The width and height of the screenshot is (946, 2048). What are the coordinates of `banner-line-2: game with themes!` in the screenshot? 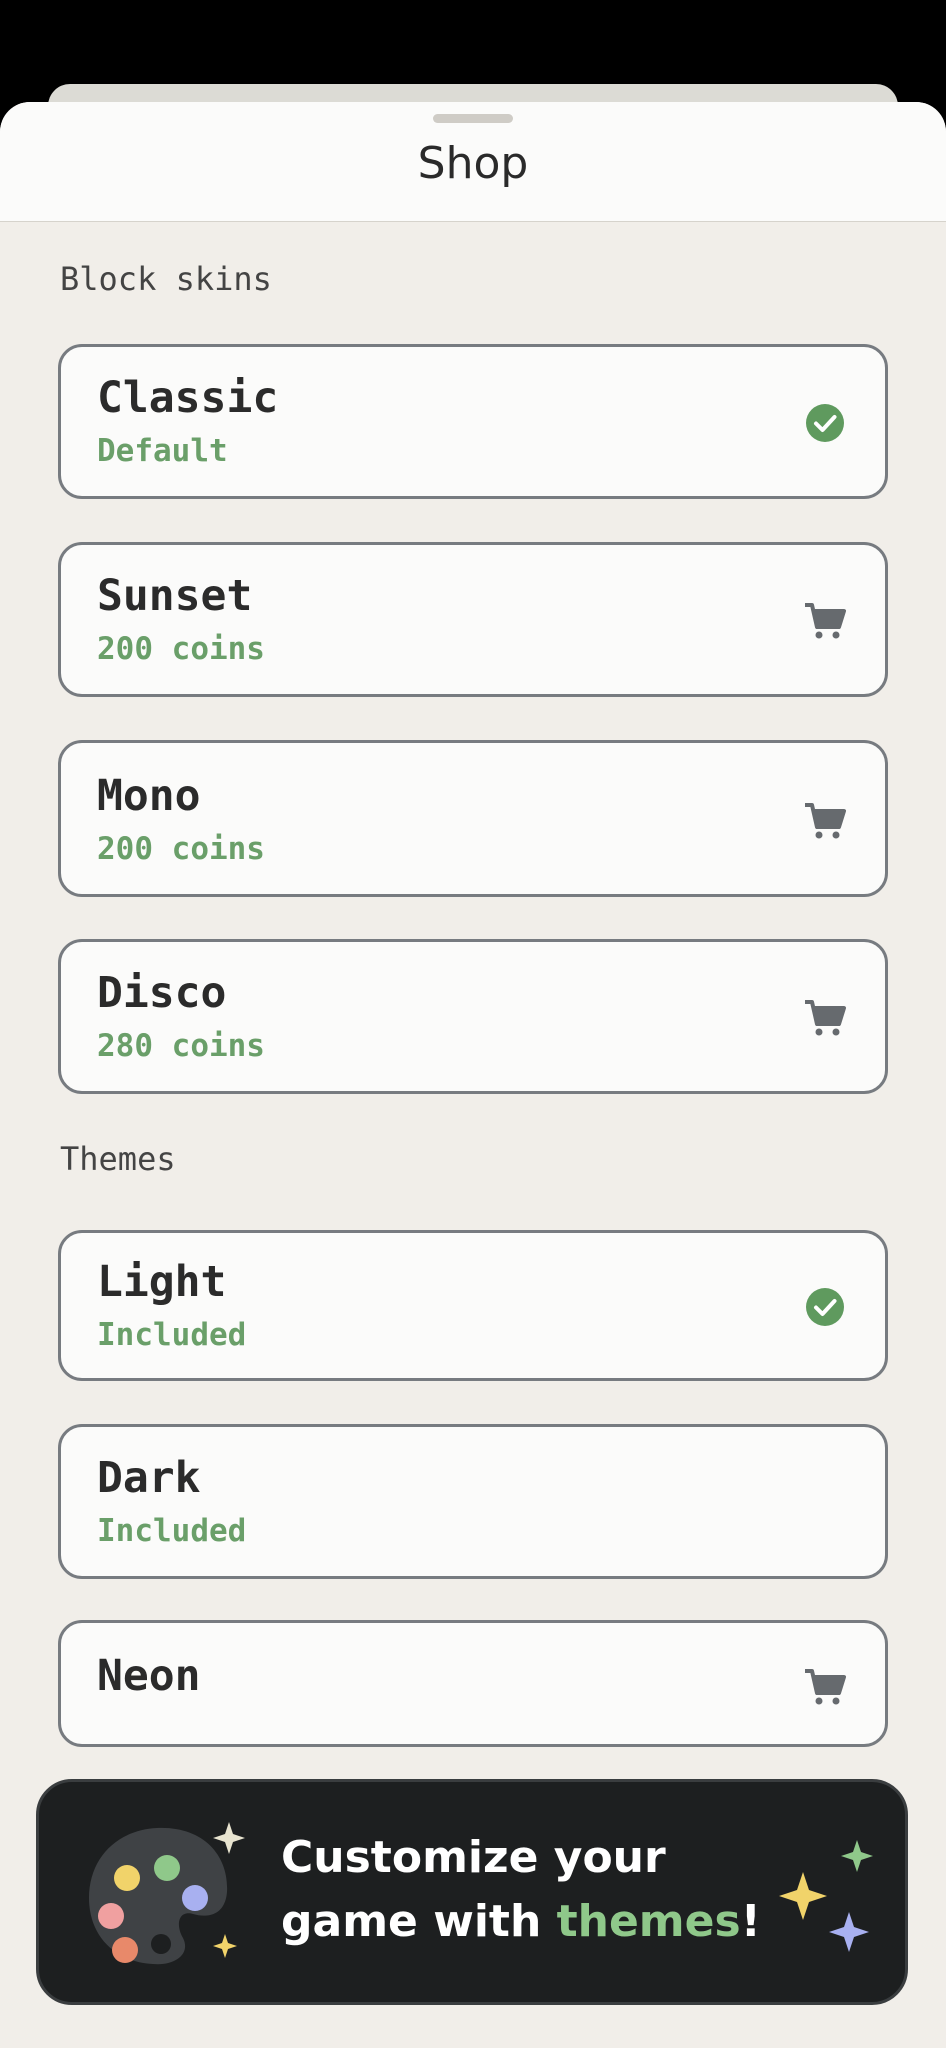 It's located at (521, 1922).